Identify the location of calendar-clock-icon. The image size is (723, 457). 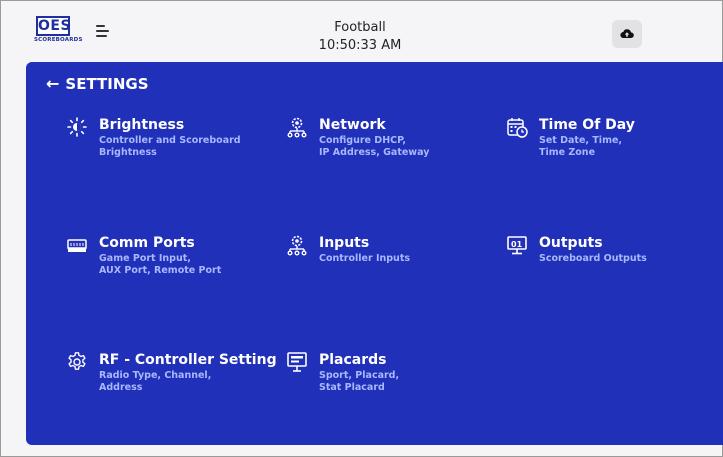
(517, 128).